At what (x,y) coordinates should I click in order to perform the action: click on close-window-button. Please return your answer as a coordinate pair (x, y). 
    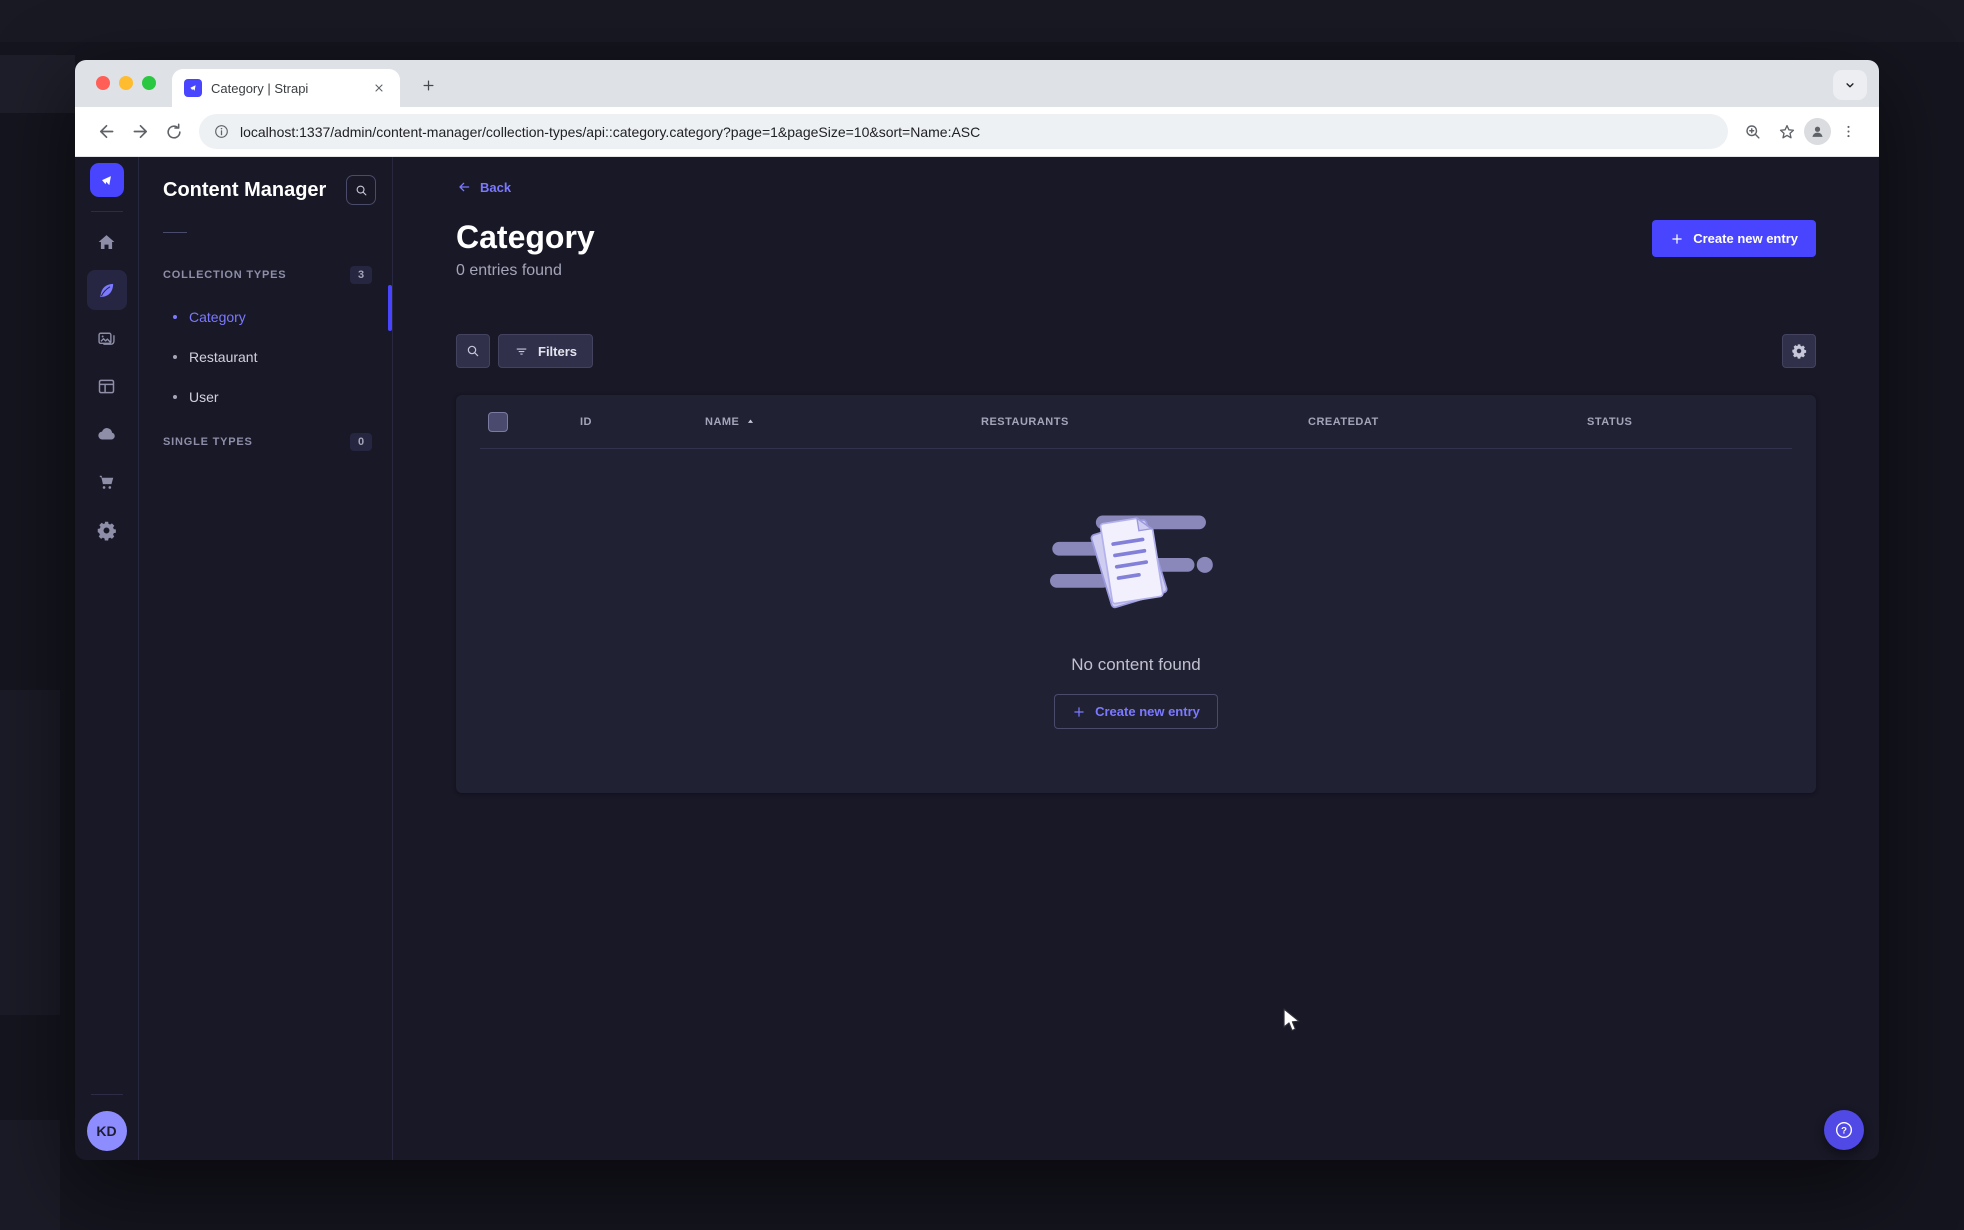
    Looking at the image, I should click on (103, 83).